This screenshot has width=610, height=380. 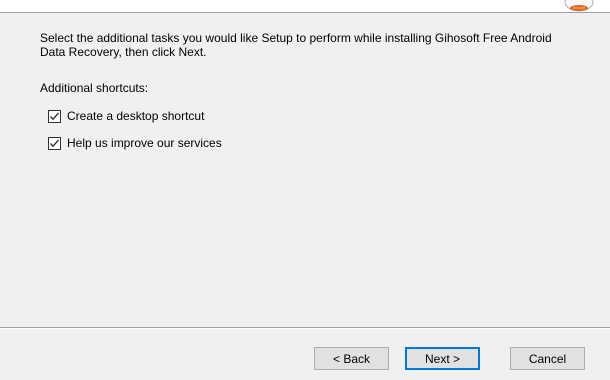 I want to click on next-button: Next >, so click(x=442, y=358).